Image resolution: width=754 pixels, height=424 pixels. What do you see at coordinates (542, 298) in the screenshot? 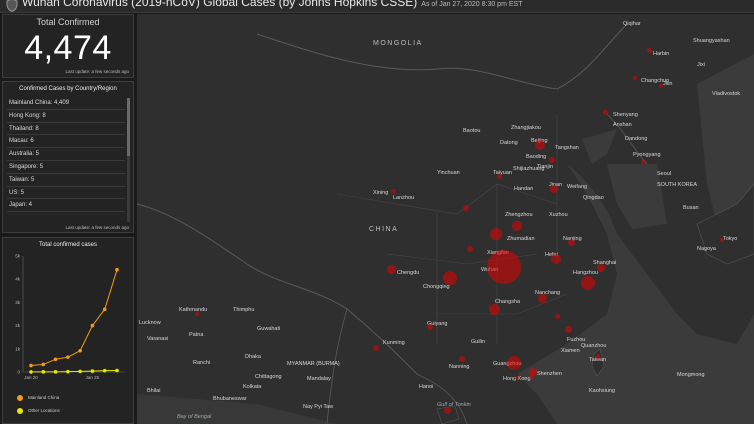
I see `case-bubble-nanchang` at bounding box center [542, 298].